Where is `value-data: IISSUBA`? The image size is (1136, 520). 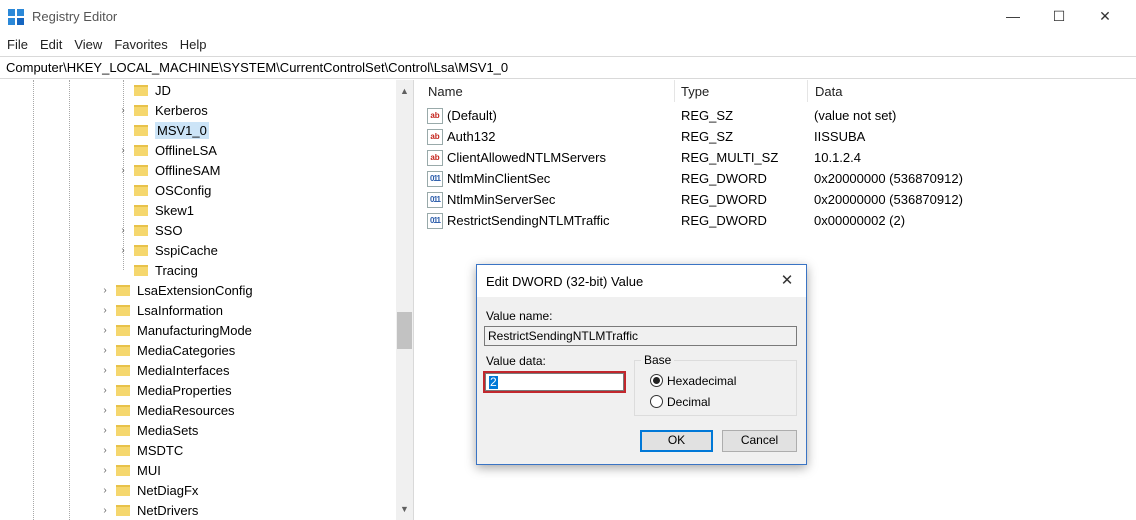 value-data: IISSUBA is located at coordinates (840, 136).